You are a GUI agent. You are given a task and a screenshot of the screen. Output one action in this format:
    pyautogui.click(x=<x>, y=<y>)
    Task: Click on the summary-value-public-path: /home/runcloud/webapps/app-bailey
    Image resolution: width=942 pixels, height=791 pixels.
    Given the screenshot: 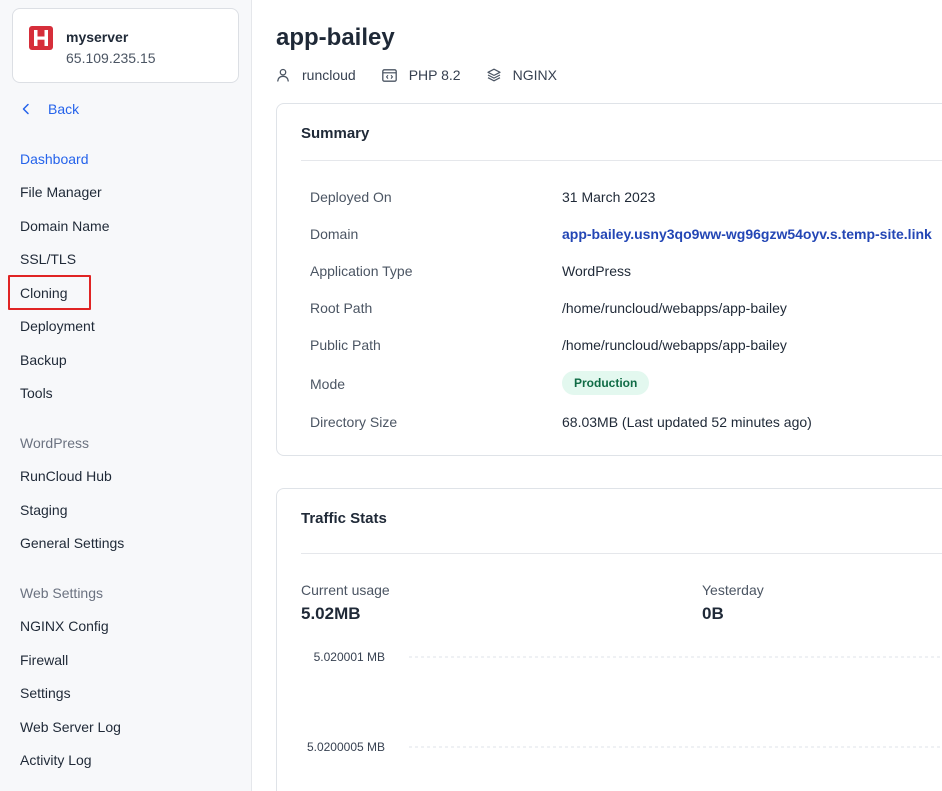 What is the action you would take?
    pyautogui.click(x=674, y=345)
    